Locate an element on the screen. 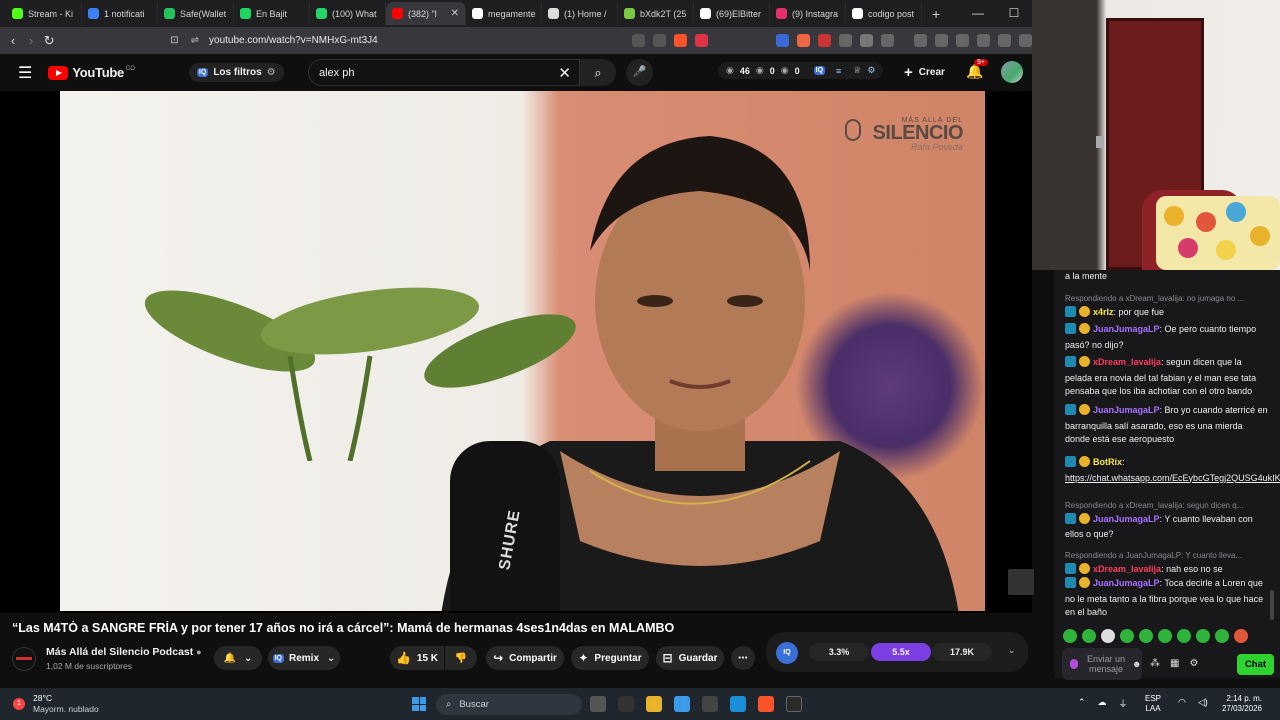 Image resolution: width=1280 pixels, height=720 pixels. browser-tab: (69)ElBitter is located at coordinates (732, 13).